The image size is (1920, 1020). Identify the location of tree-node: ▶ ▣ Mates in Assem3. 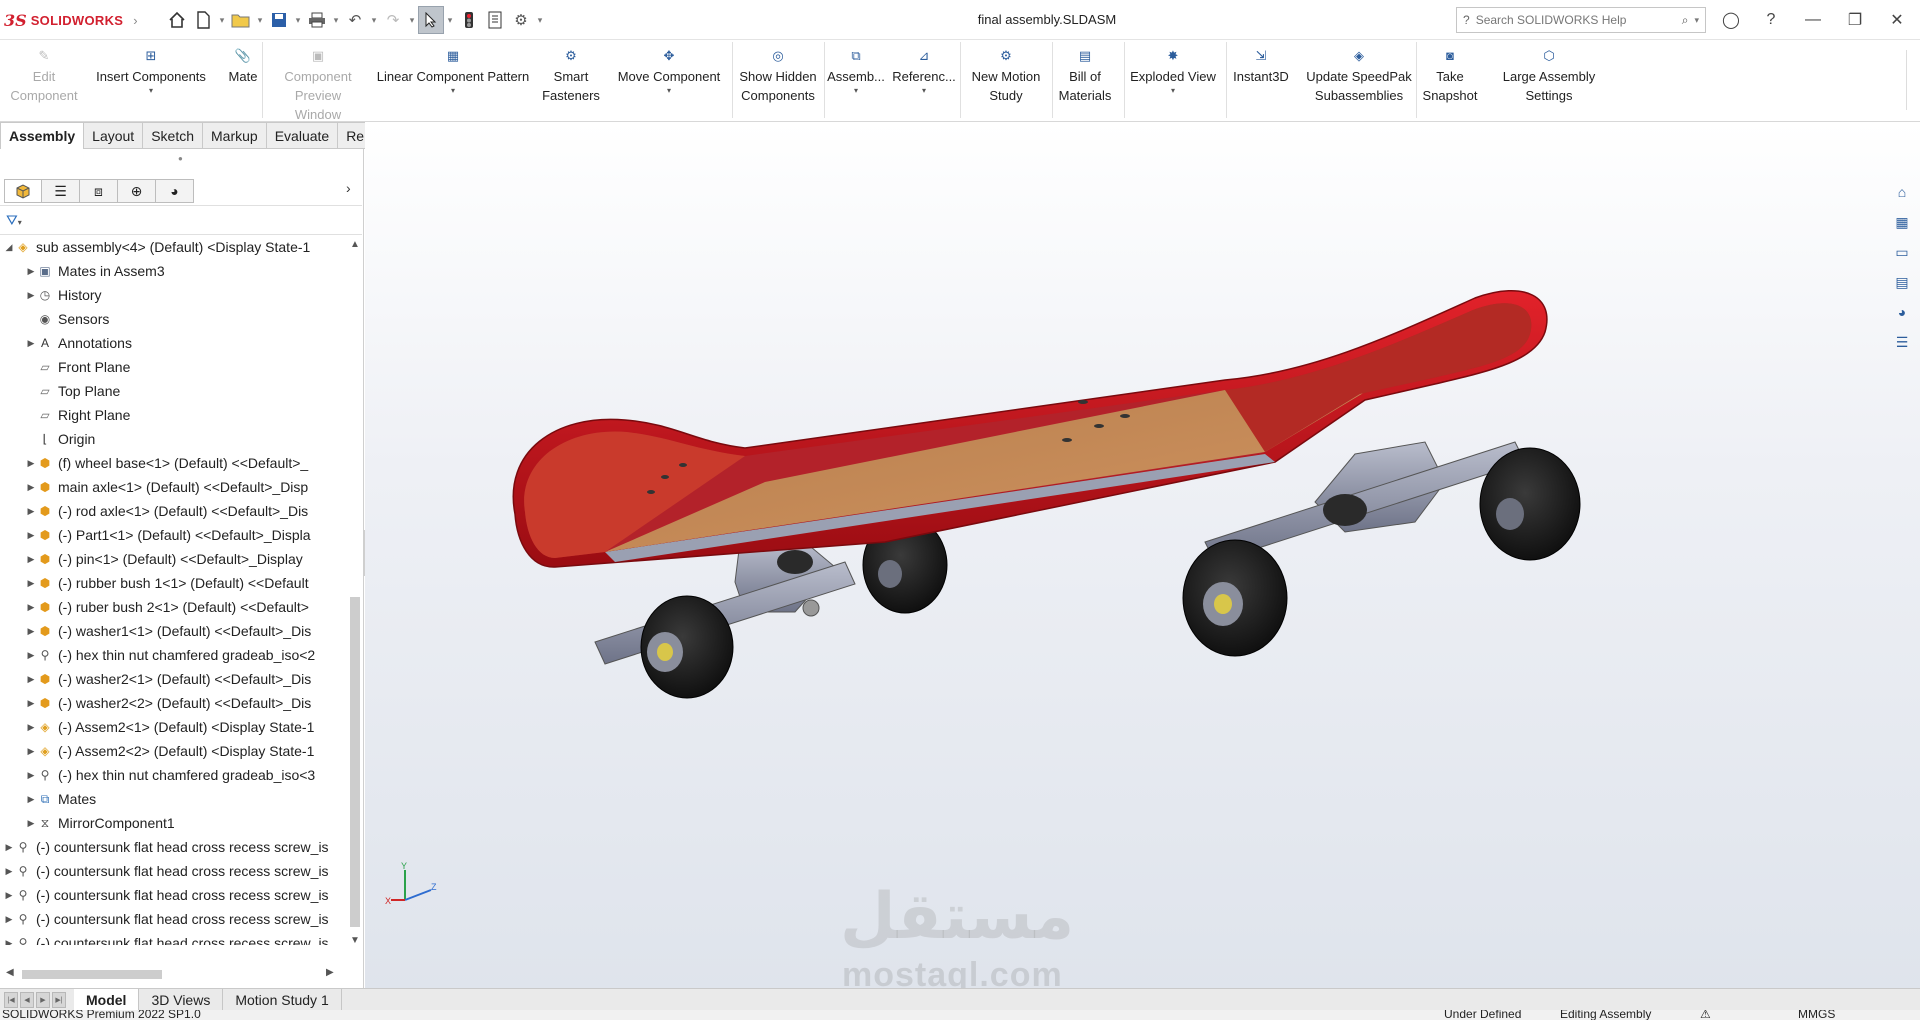
(82, 271).